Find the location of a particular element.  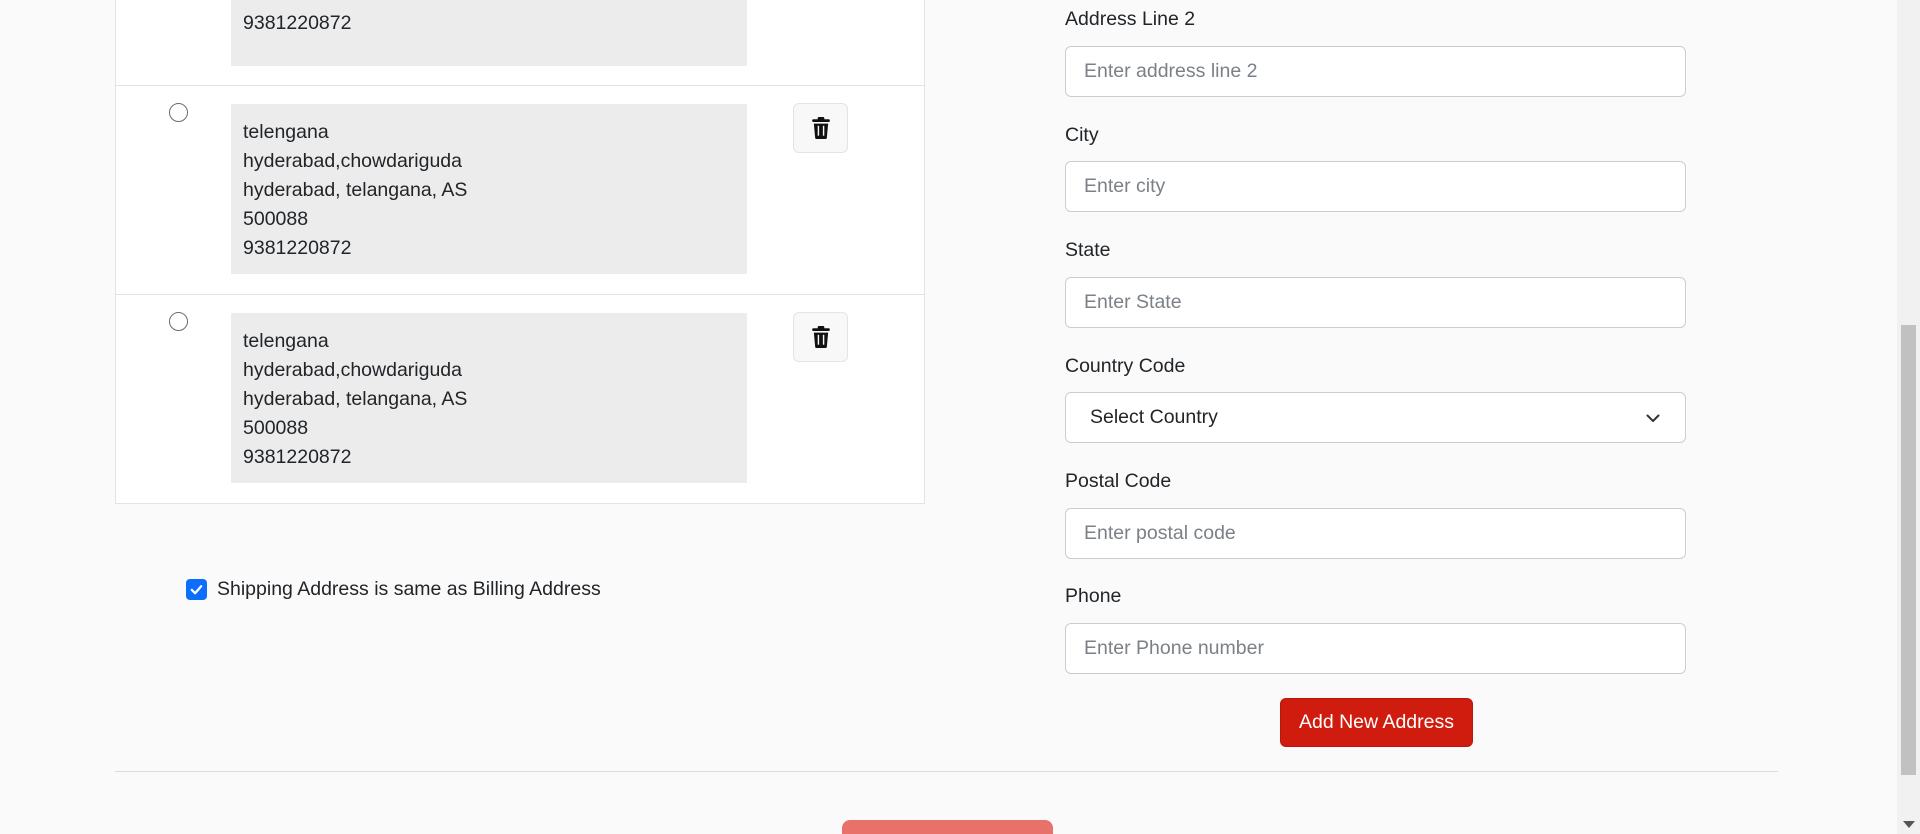

state-label: State is located at coordinates (1088, 250).